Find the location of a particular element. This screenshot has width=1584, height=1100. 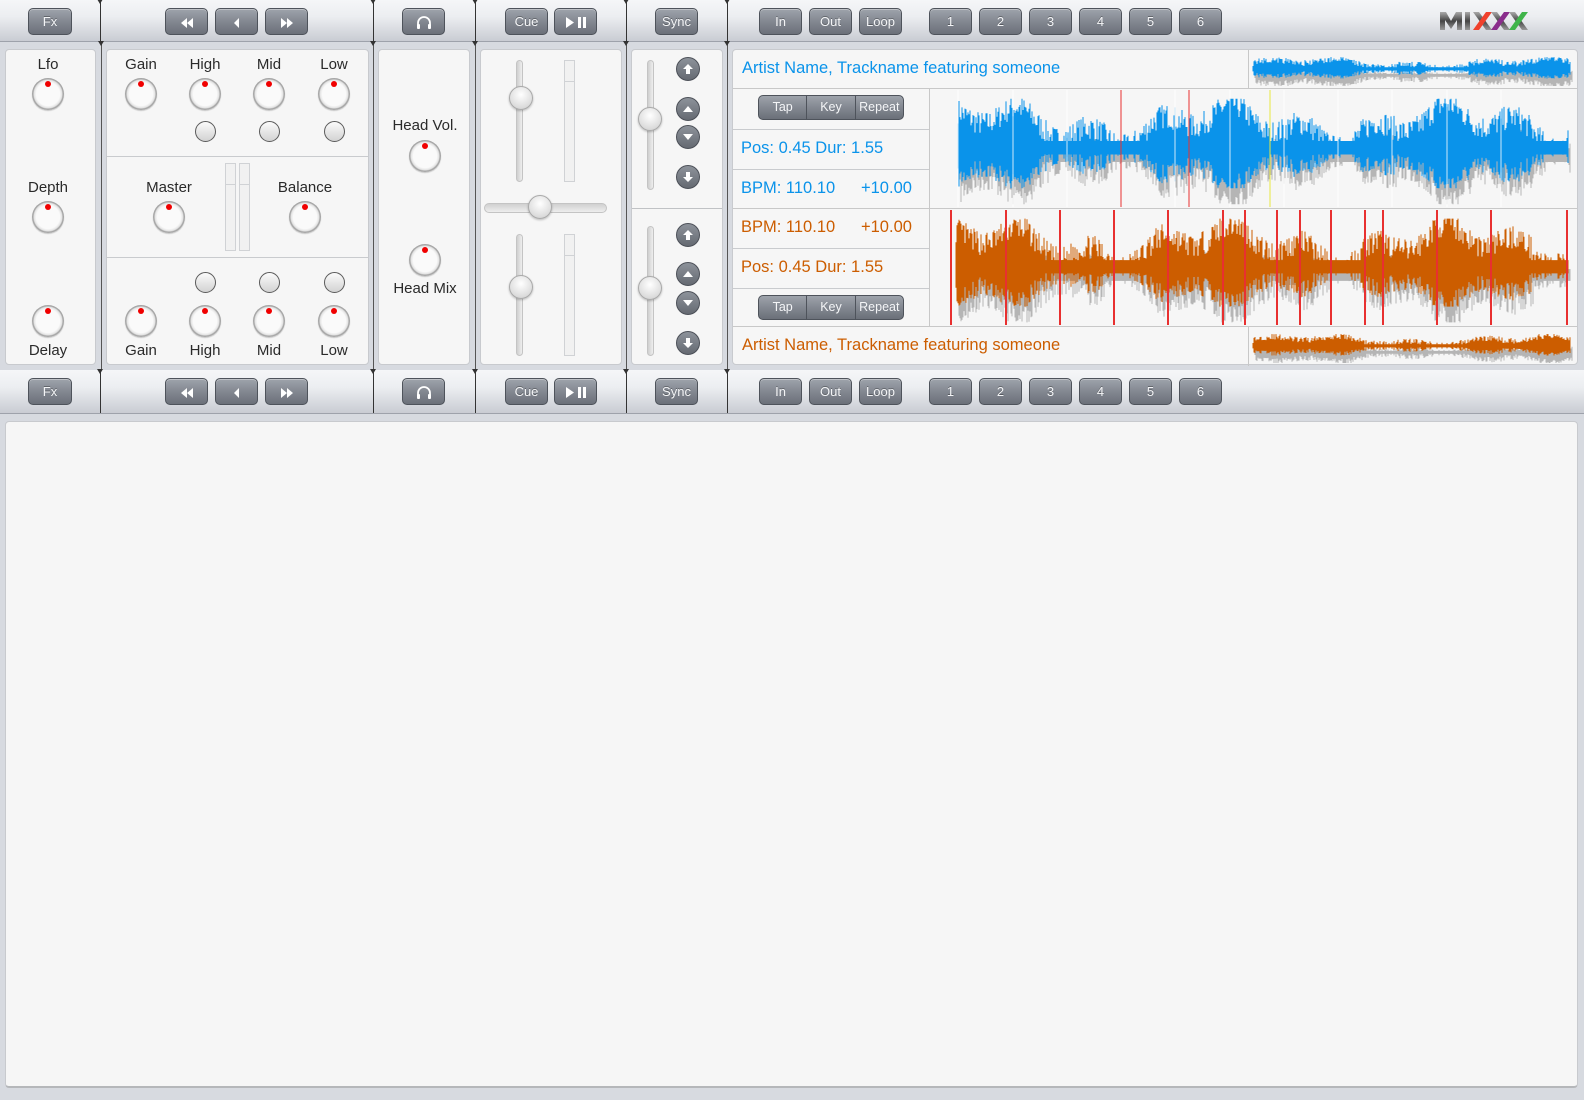

deck2-high-knob is located at coordinates (205, 321).